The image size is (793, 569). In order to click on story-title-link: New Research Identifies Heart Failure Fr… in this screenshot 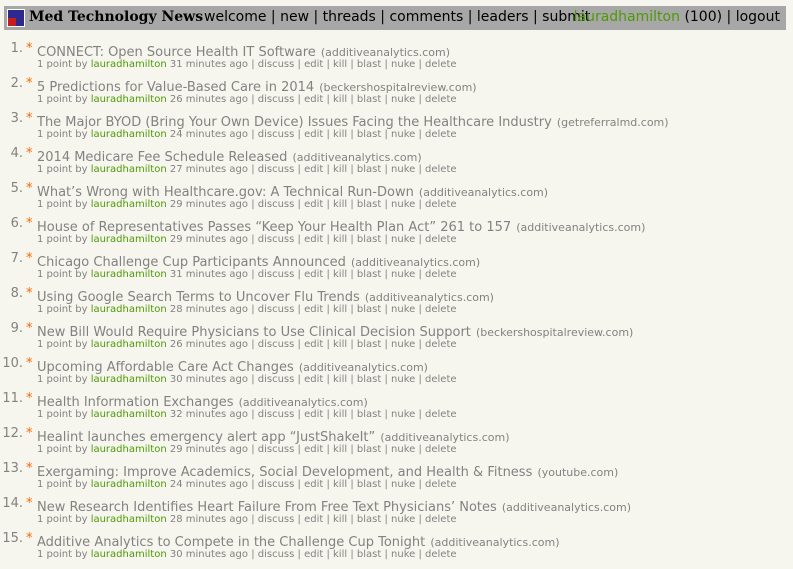, I will do `click(267, 507)`.